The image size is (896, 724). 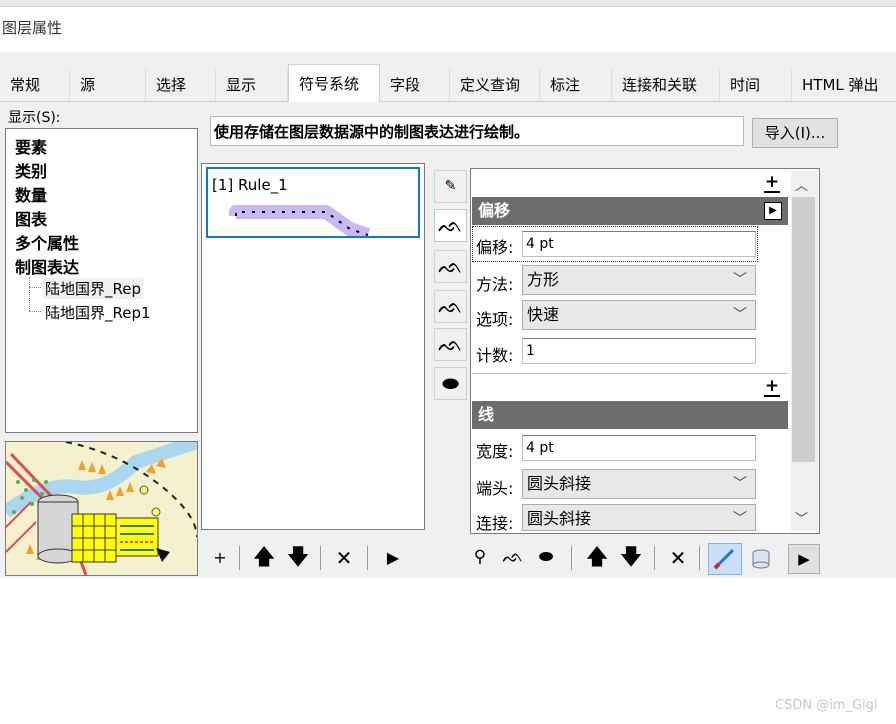 What do you see at coordinates (495, 284) in the screenshot?
I see `method-label: 方法:` at bounding box center [495, 284].